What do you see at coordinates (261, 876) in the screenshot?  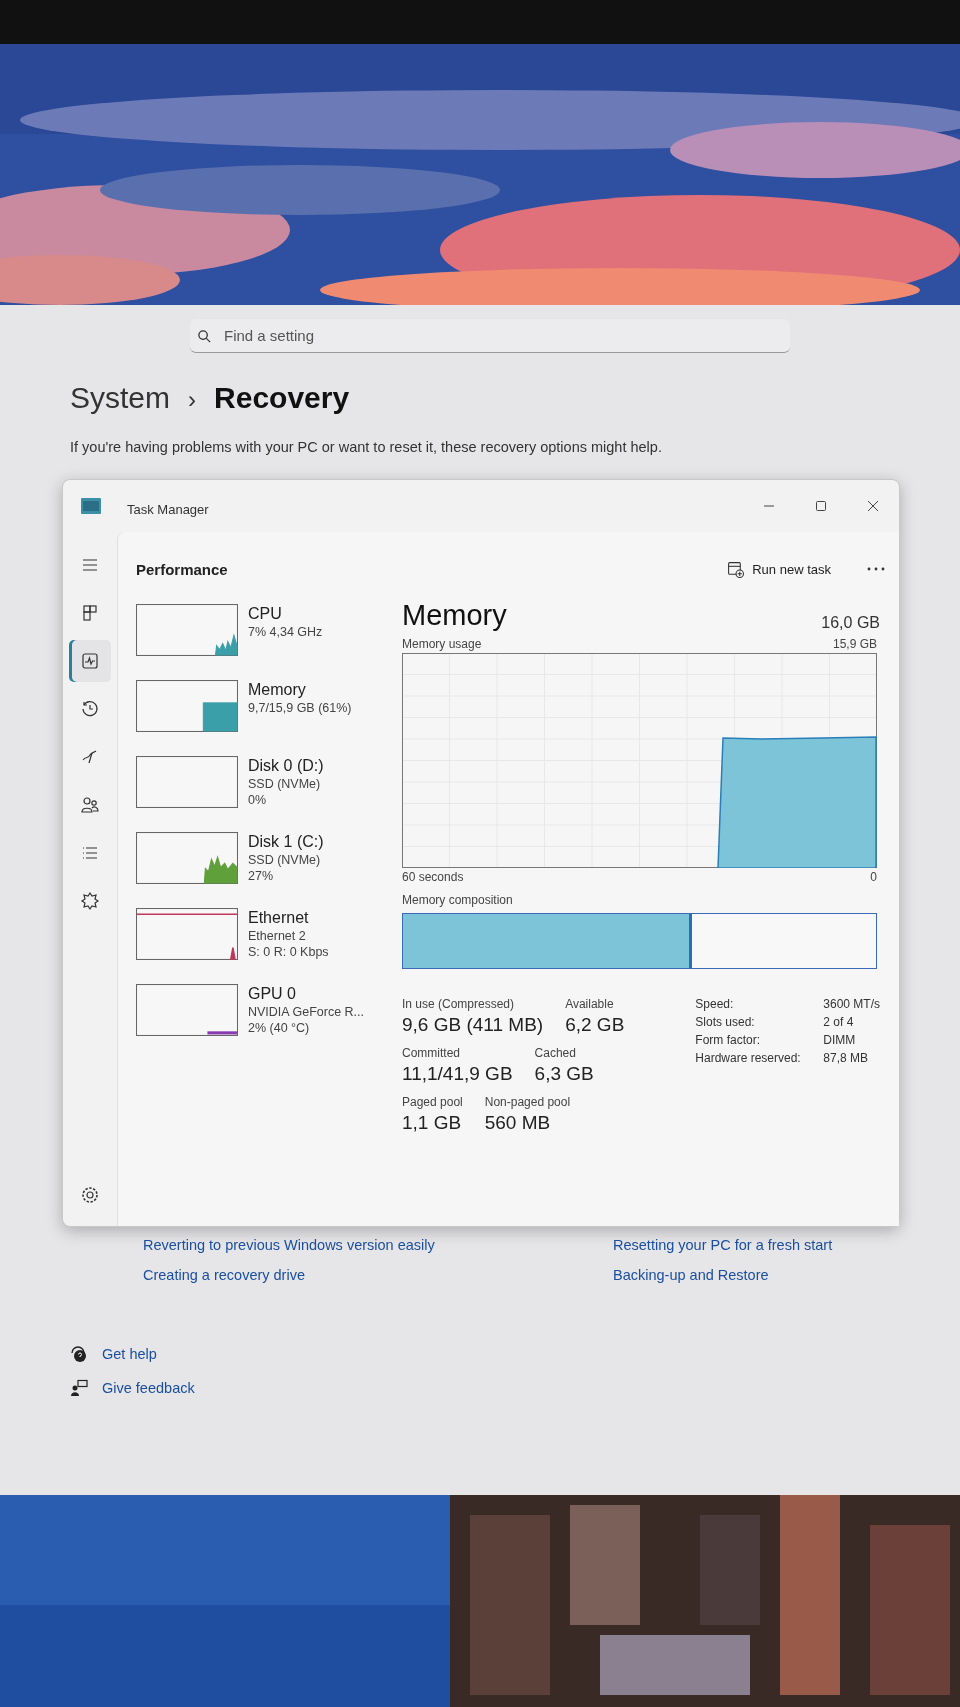 I see `resource-detail: 27%` at bounding box center [261, 876].